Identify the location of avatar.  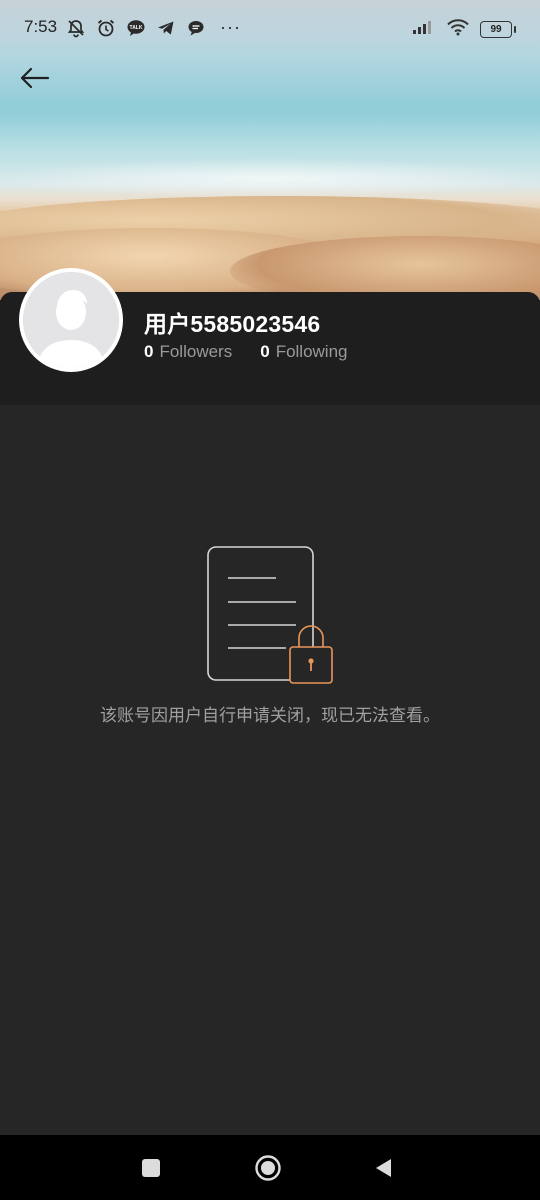
(71, 320).